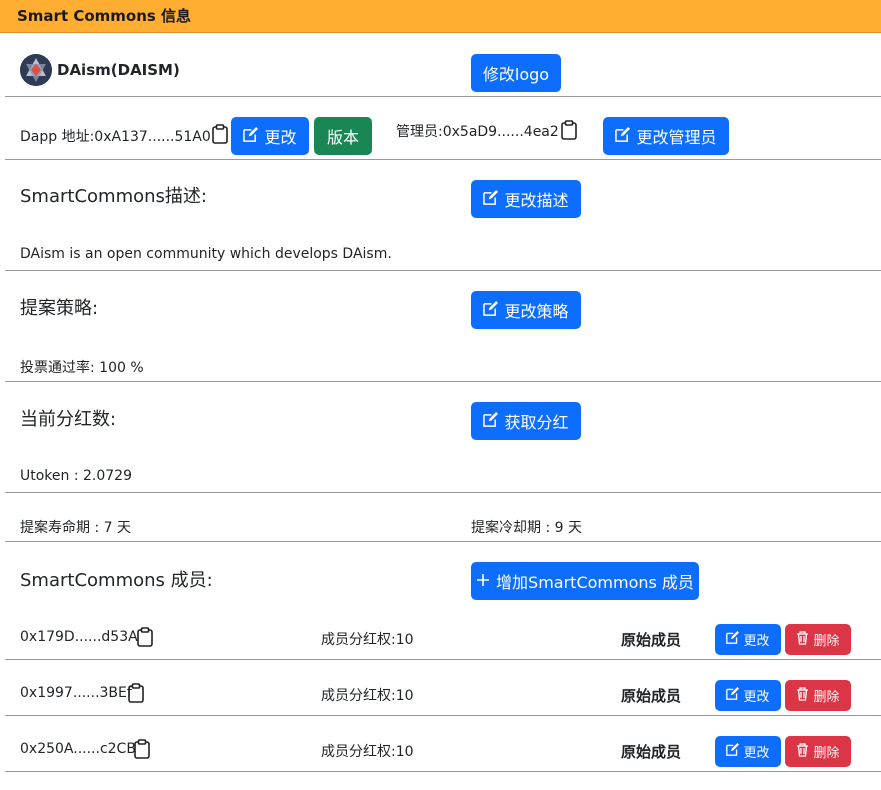 The height and width of the screenshot is (790, 881). I want to click on member-address: 0x250A......c2CB, so click(78, 749).